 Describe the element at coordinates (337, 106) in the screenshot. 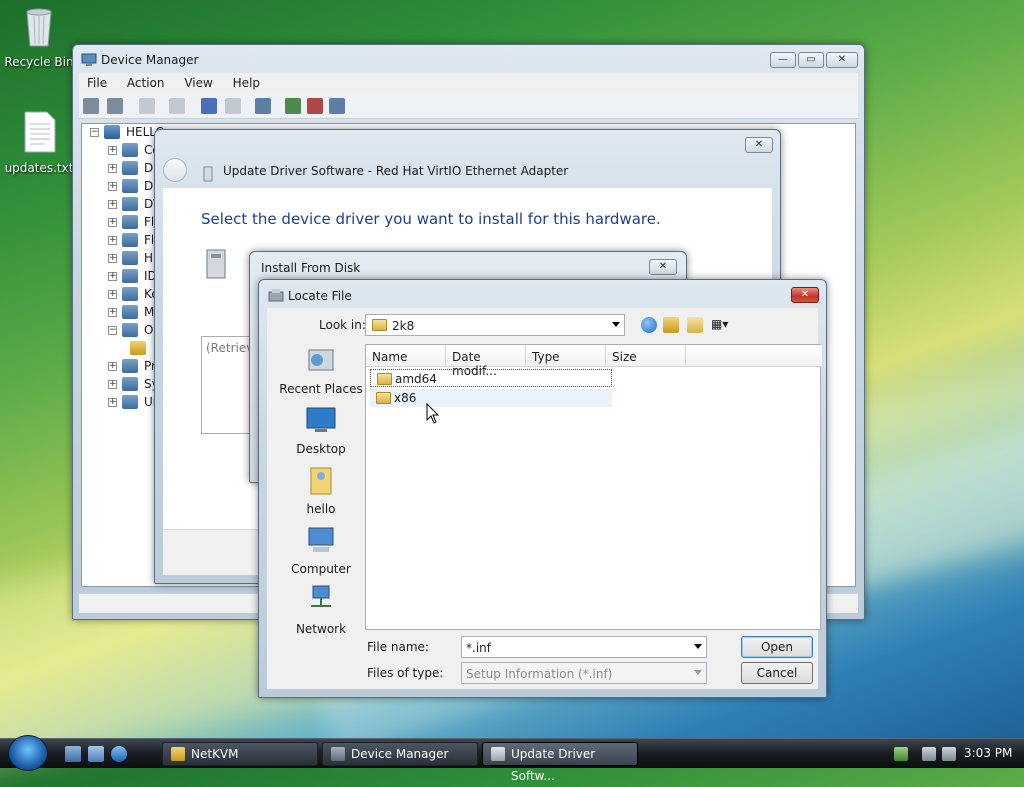

I see `disable-device-icon` at that location.